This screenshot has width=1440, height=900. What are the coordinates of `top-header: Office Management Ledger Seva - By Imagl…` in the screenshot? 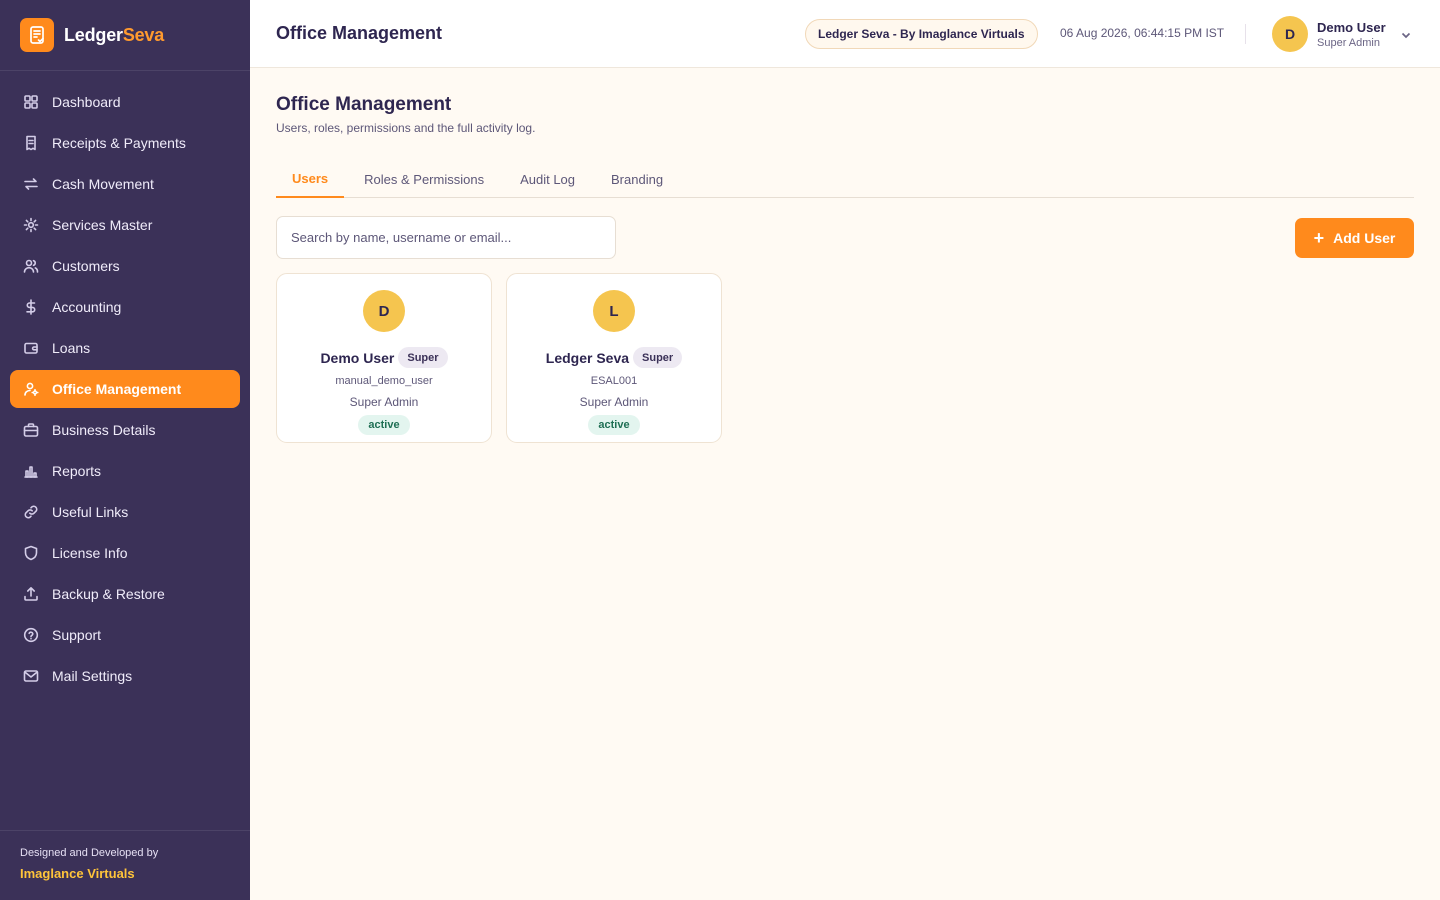 It's located at (845, 34).